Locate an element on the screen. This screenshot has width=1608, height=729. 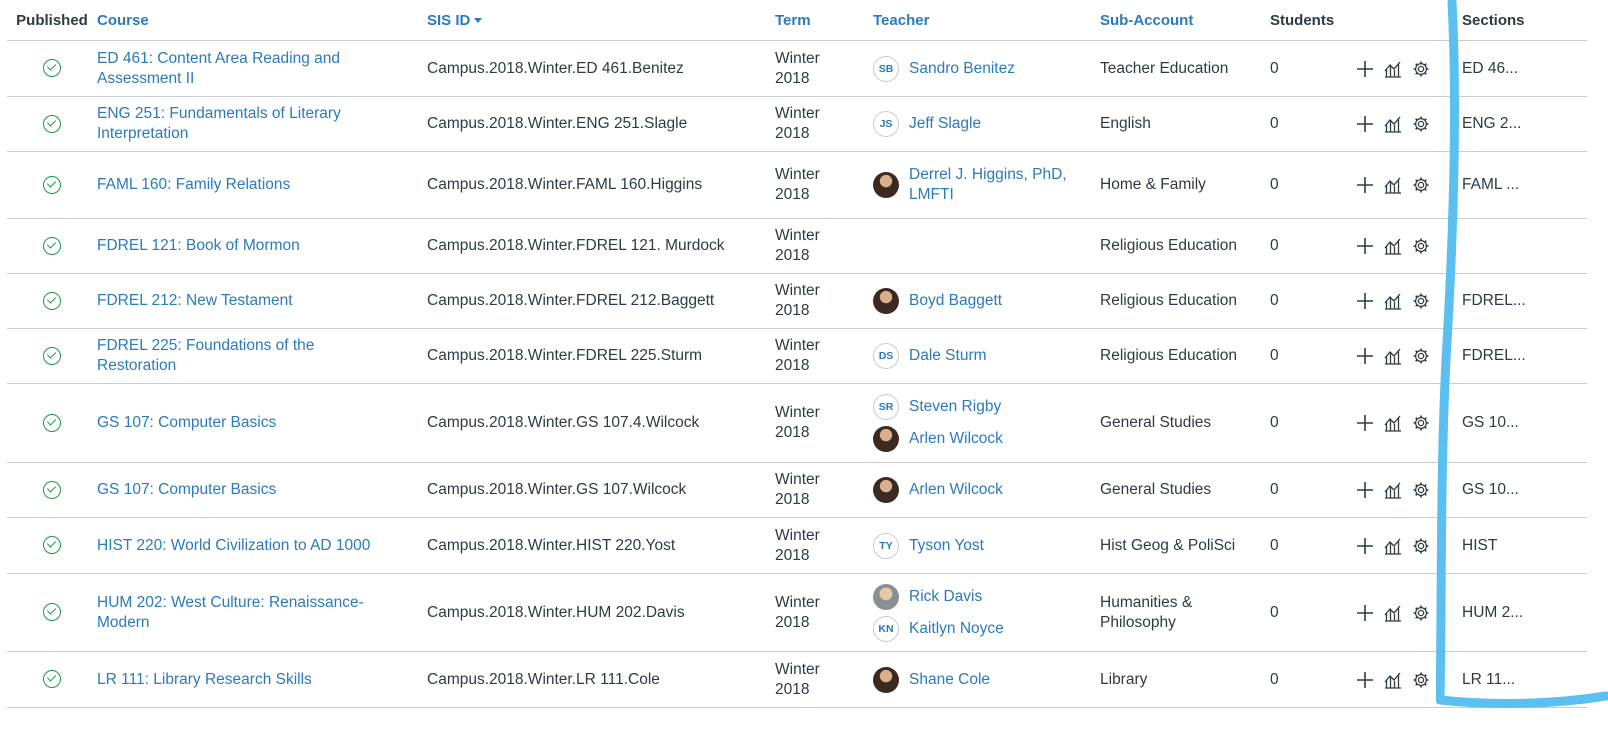
teacher-entry: Boyd Baggett is located at coordinates (976, 301).